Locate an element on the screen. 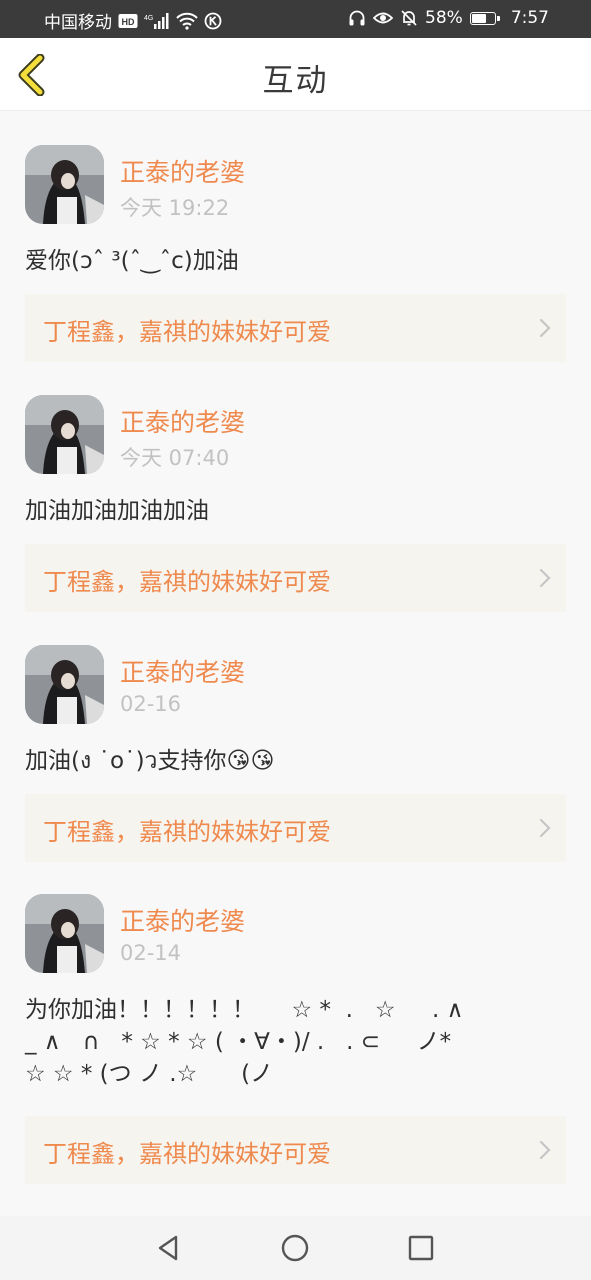  post-time: 今天 07:40 is located at coordinates (175, 458).